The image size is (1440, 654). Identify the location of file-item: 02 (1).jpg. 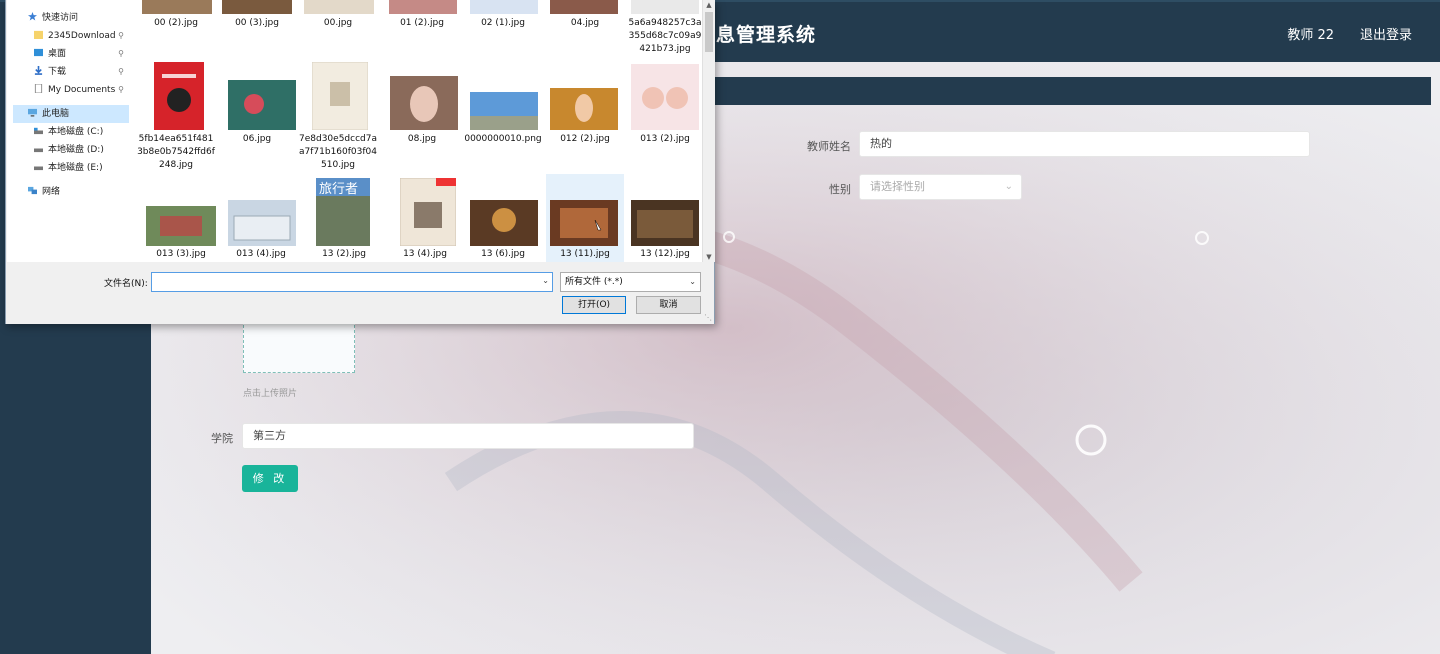
(503, 23).